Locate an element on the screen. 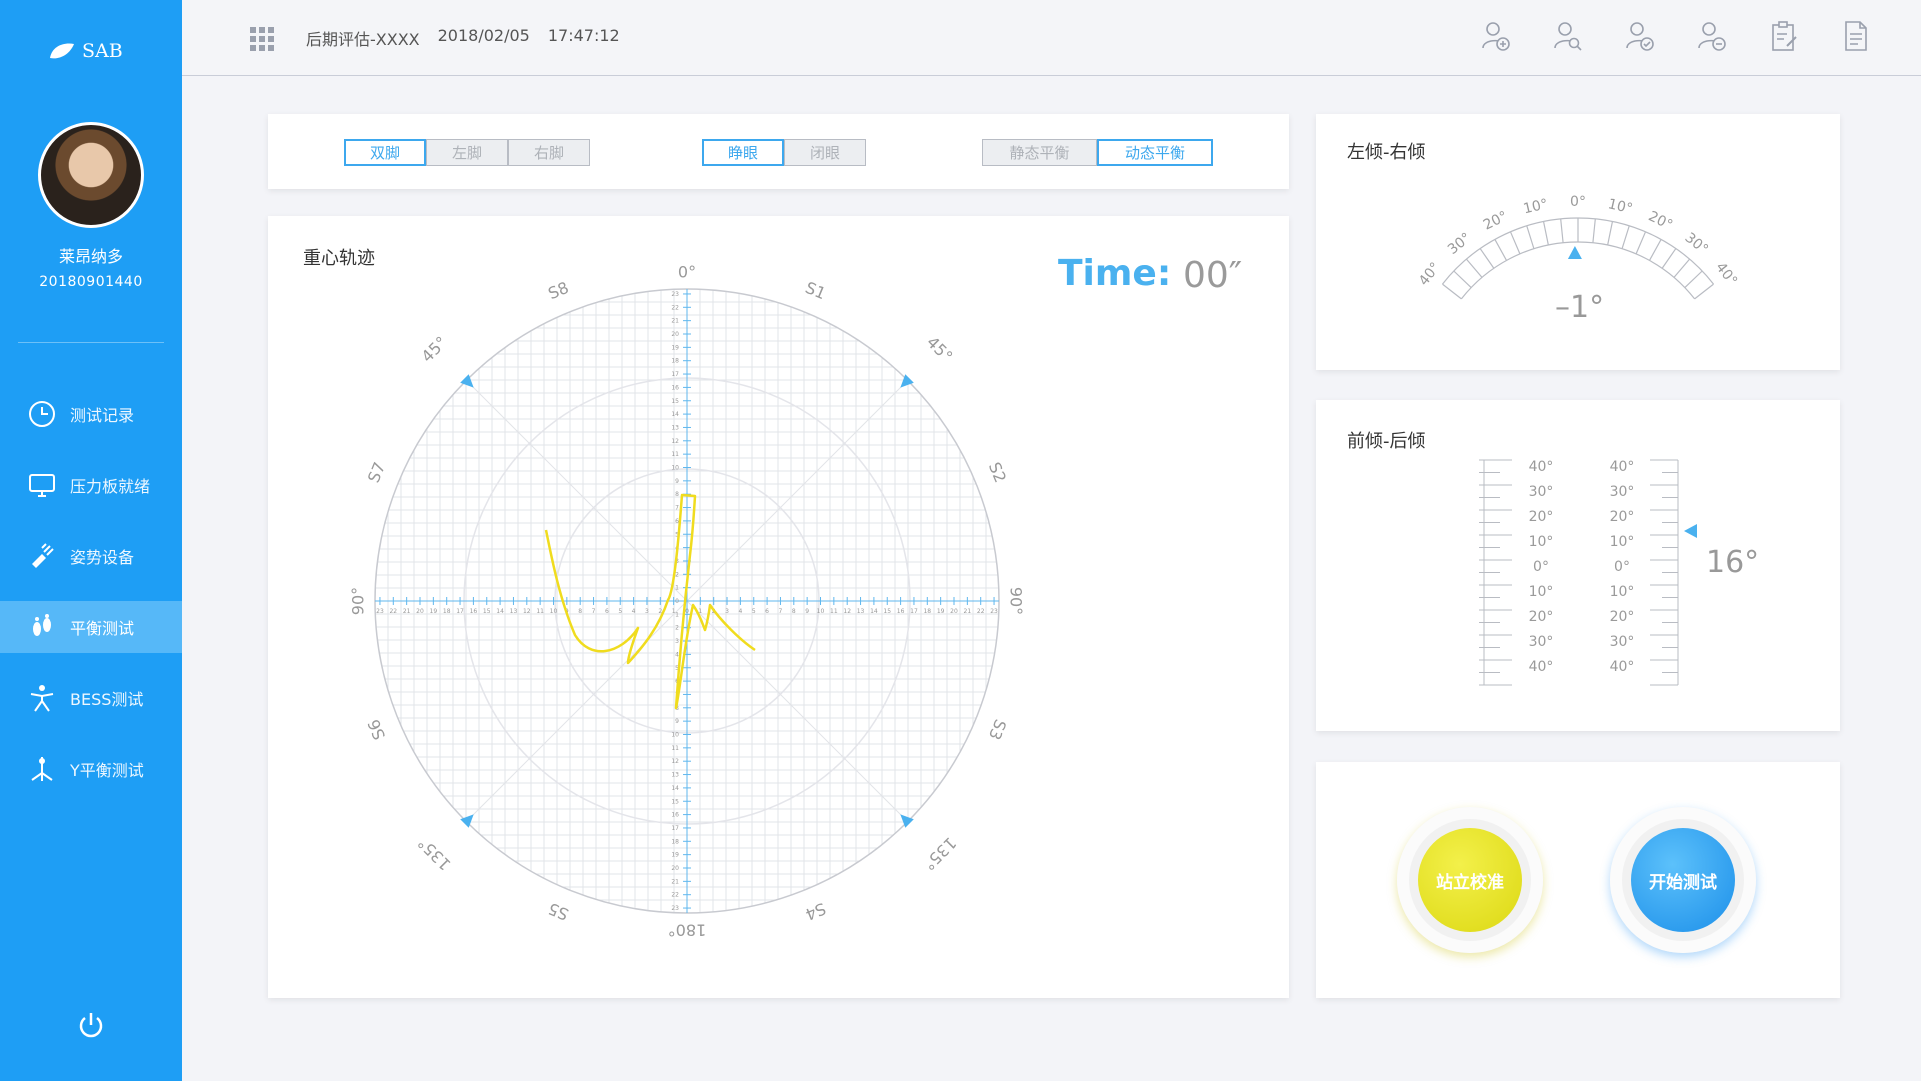 The width and height of the screenshot is (1921, 1081). power-icon is located at coordinates (91, 1025).